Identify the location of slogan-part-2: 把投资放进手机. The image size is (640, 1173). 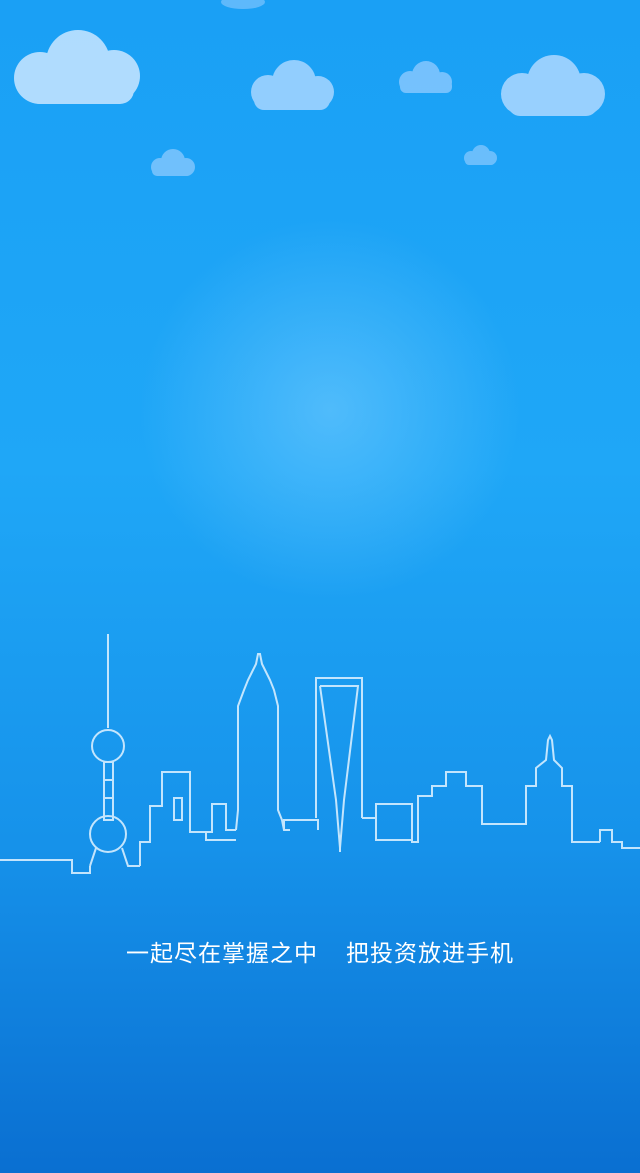
(430, 954).